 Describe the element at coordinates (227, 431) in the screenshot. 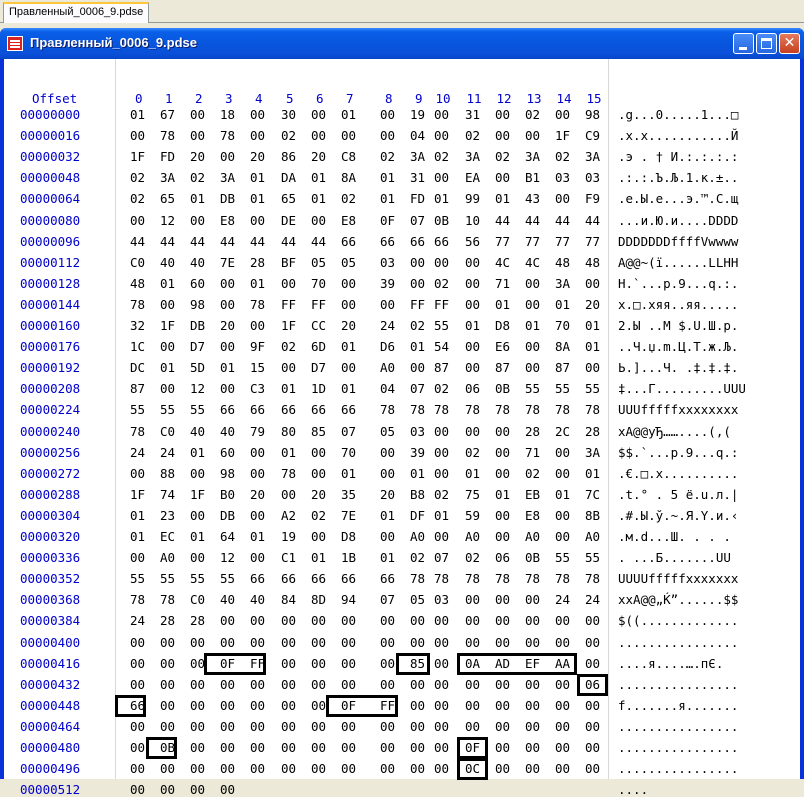

I see `hex-byte-cell: 40` at that location.